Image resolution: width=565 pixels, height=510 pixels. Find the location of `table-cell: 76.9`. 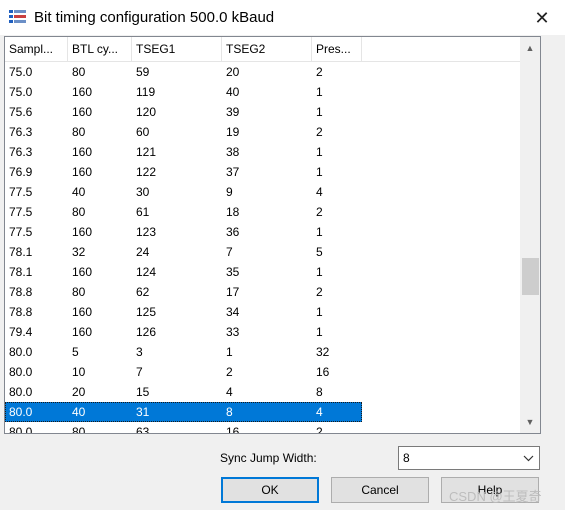

table-cell: 76.9 is located at coordinates (21, 172).